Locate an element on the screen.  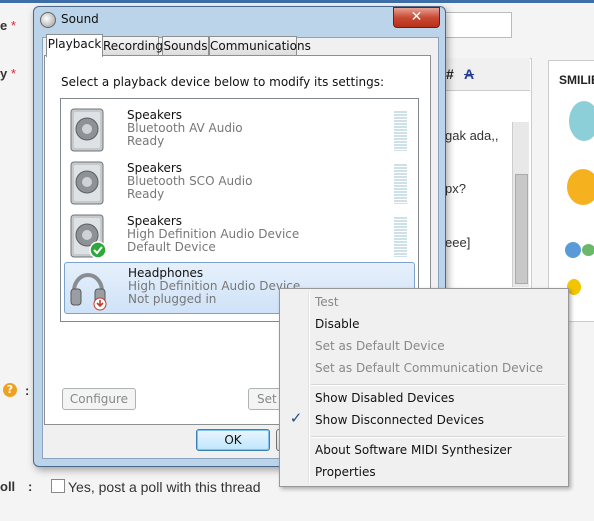
tab-communications: Communications is located at coordinates (260, 46).